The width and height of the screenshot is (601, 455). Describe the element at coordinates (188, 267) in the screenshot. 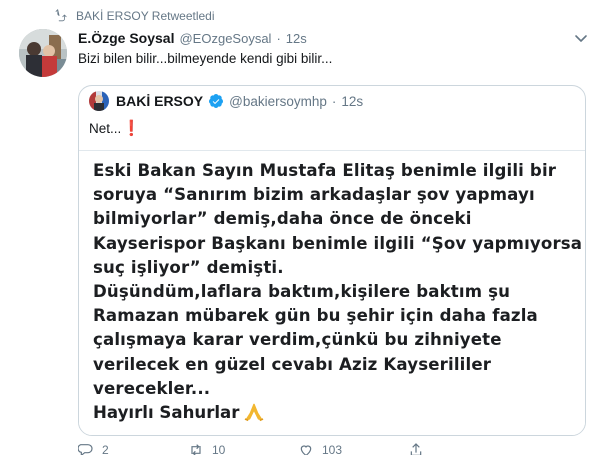

I see `media-text-line: suç işliyor” demişti.` at that location.